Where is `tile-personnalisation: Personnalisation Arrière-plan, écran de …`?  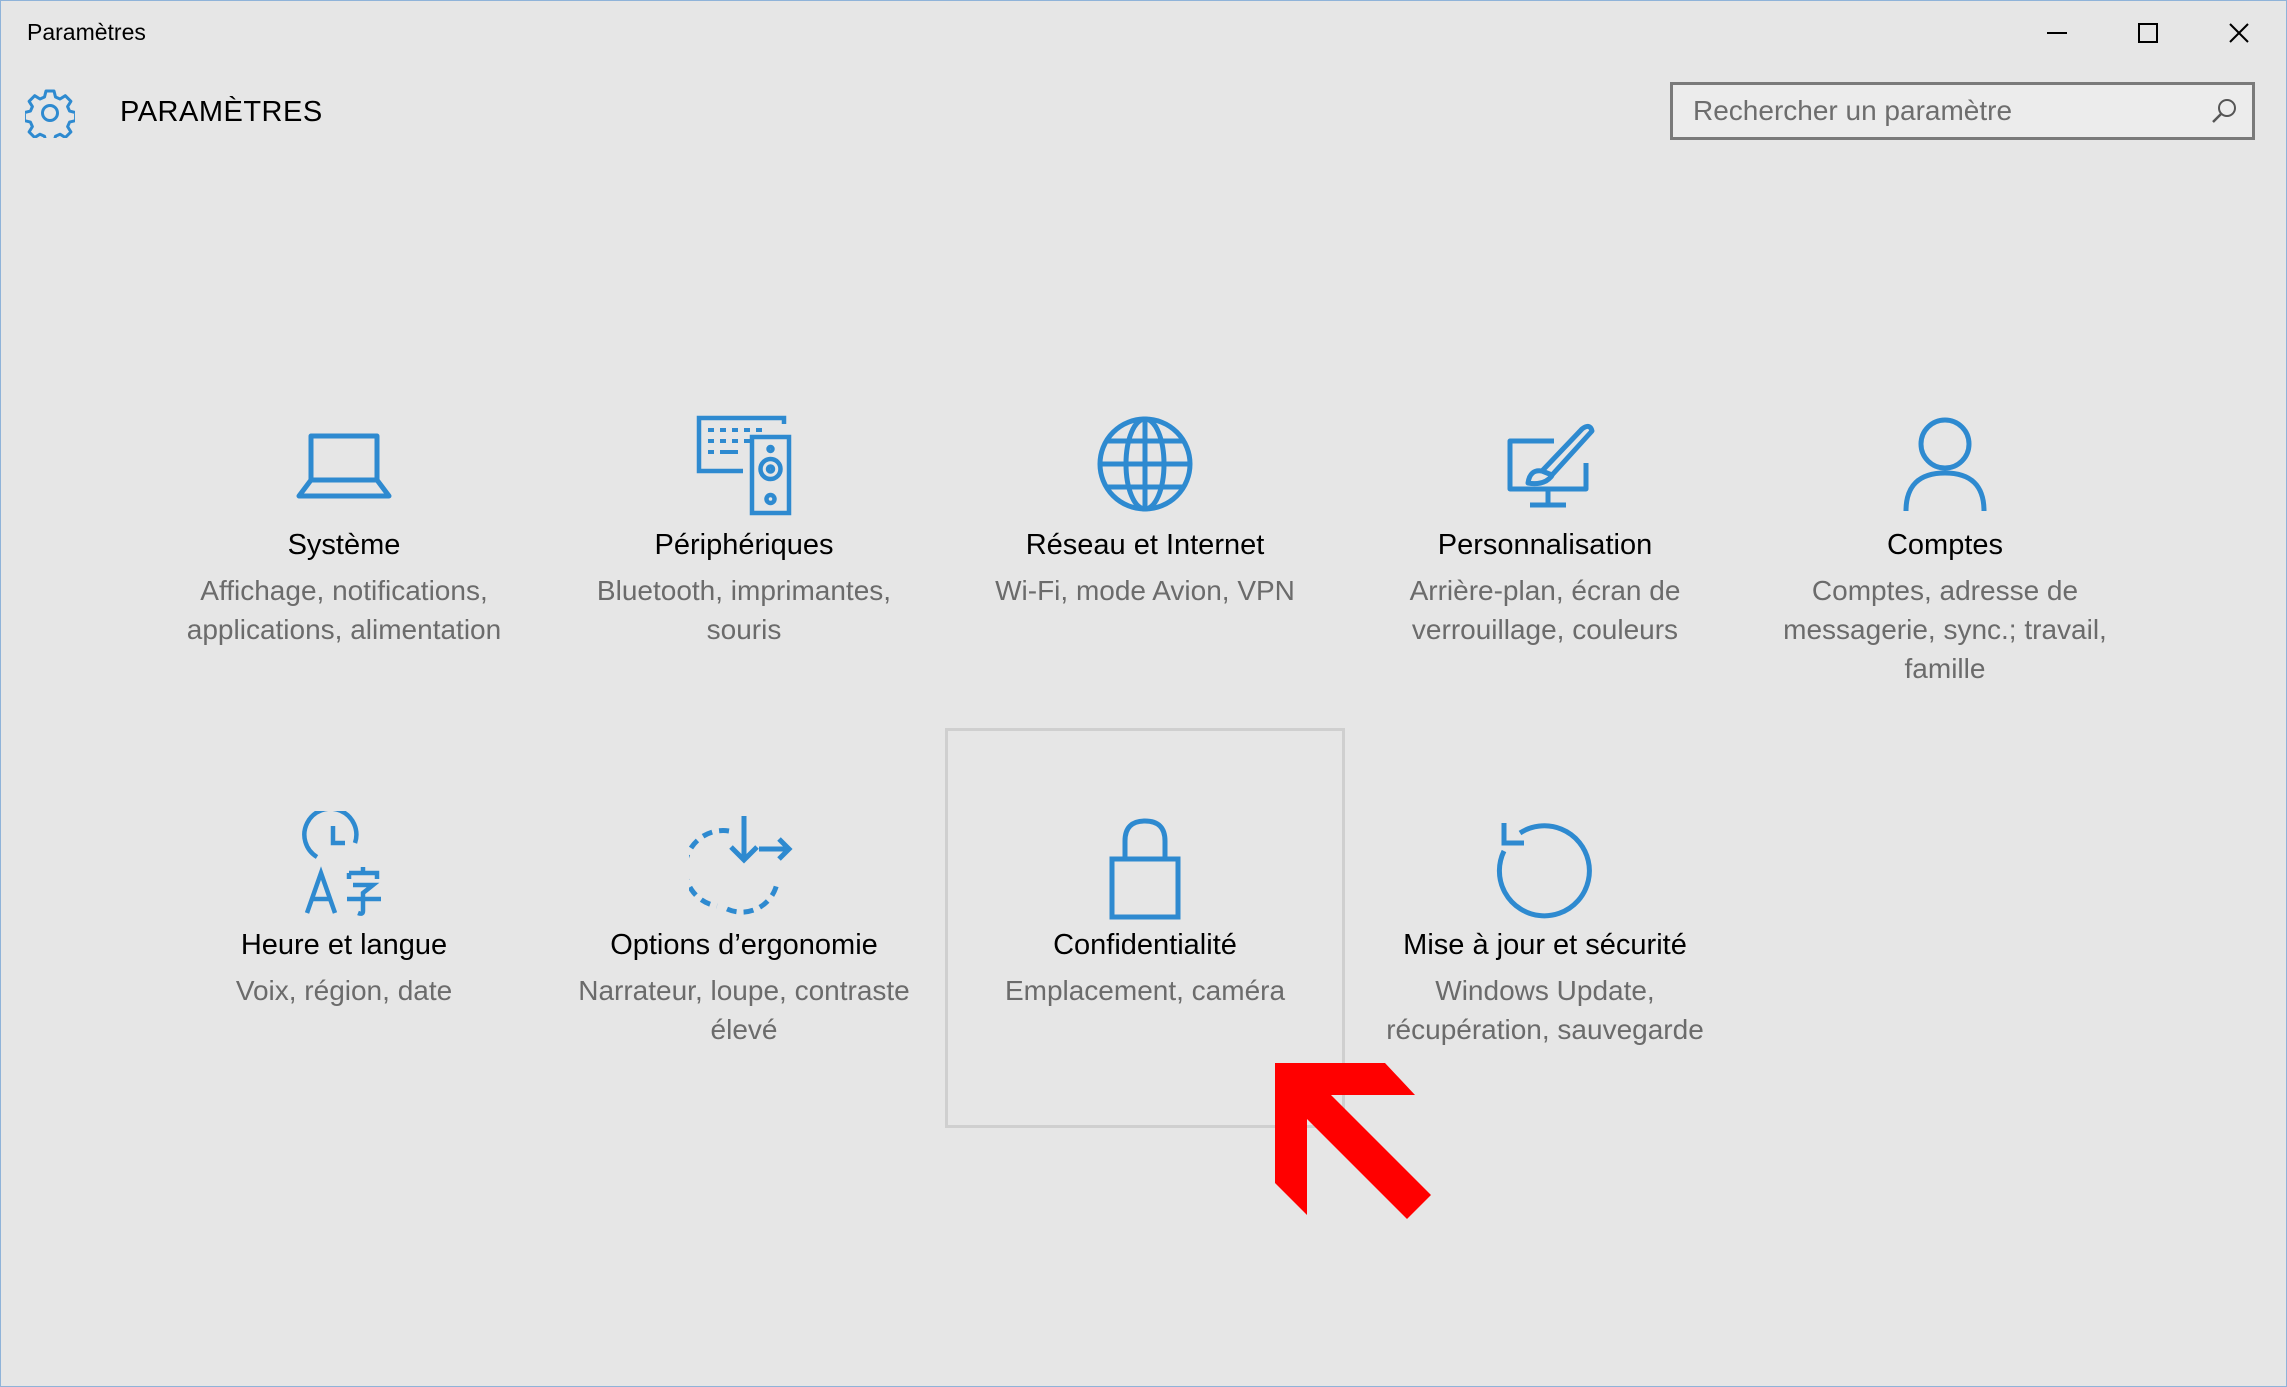
tile-personnalisation: Personnalisation Arrière-plan, écran de … is located at coordinates (1545, 609).